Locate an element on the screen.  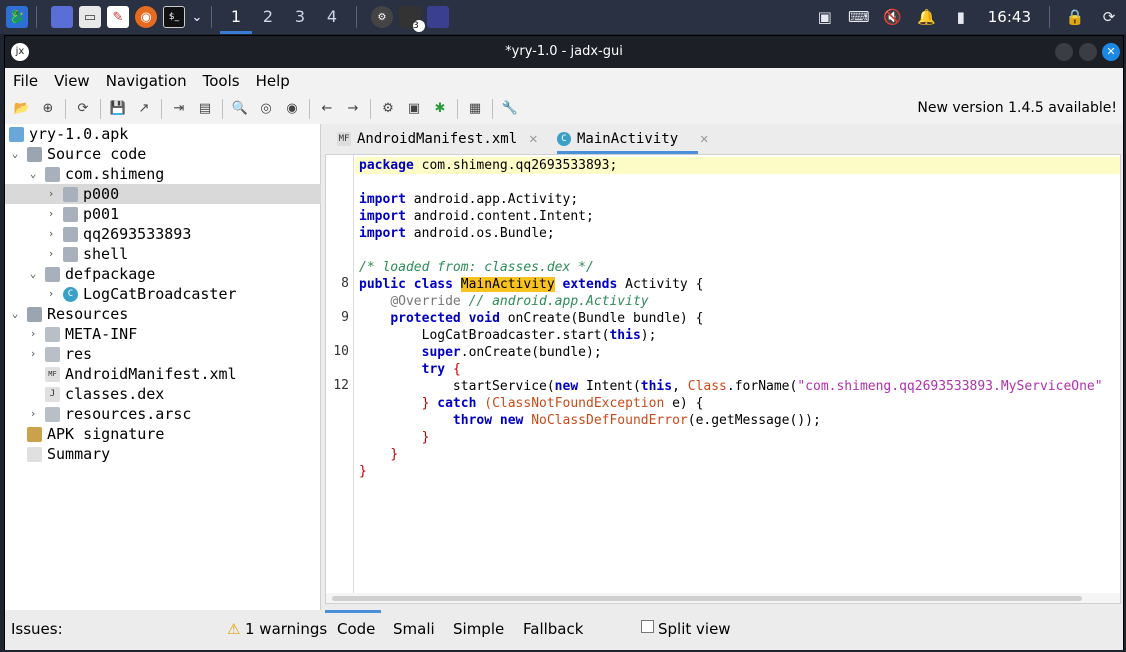
tree-node-apk-root: yry-1.0.apk is located at coordinates (163, 134).